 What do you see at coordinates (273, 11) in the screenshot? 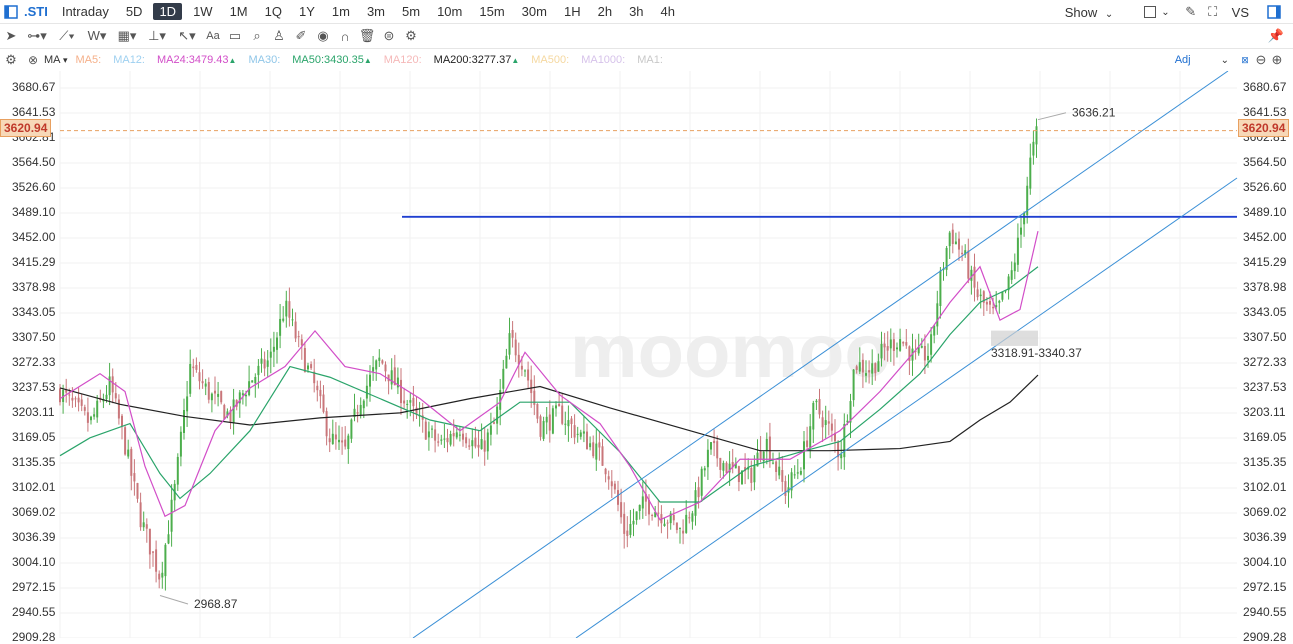
I see `tab-timeframe: 1Q` at bounding box center [273, 11].